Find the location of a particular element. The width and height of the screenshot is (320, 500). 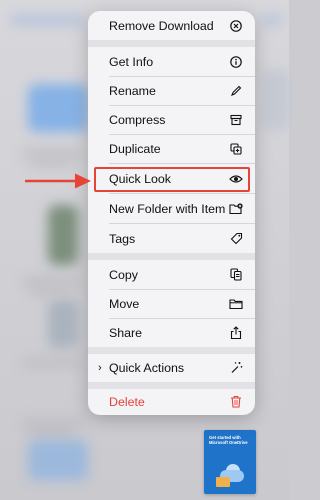

menu-item-remove-download: Remove Download is located at coordinates (171, 25).